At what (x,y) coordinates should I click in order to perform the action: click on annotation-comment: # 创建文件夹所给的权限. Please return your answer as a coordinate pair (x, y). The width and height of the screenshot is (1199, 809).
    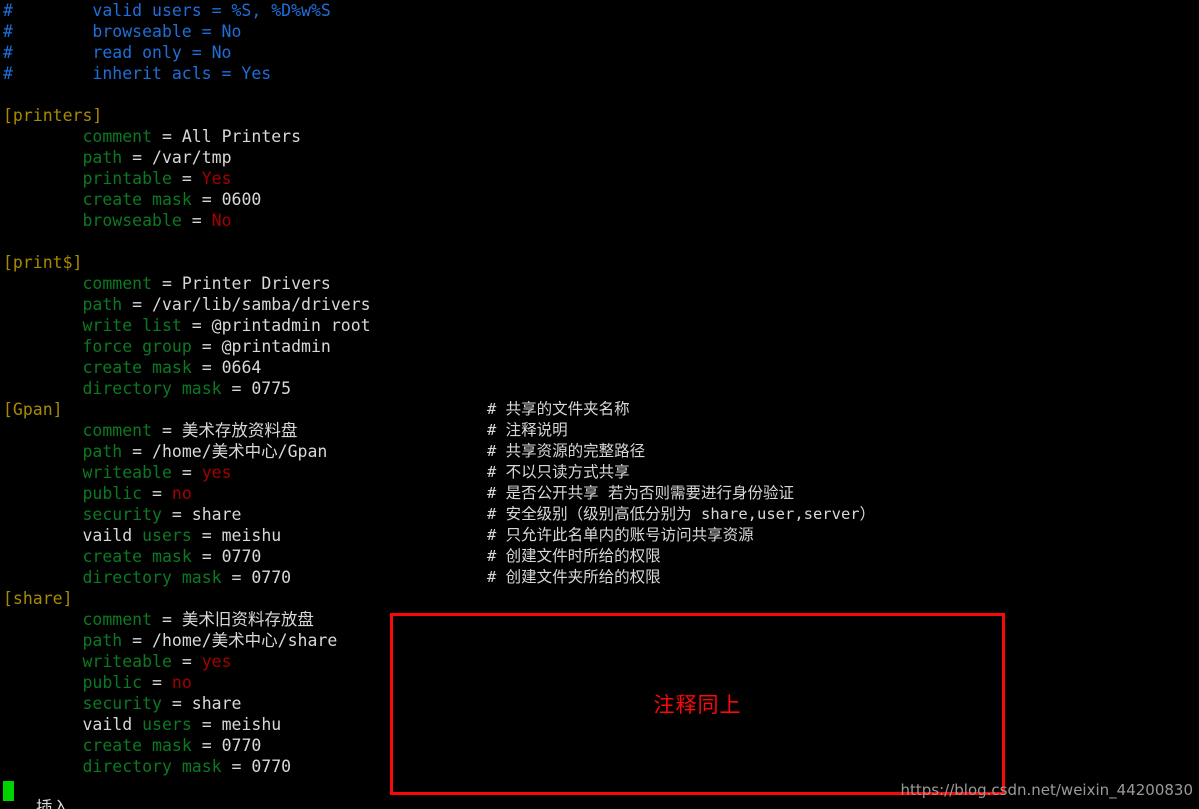
    Looking at the image, I should click on (574, 577).